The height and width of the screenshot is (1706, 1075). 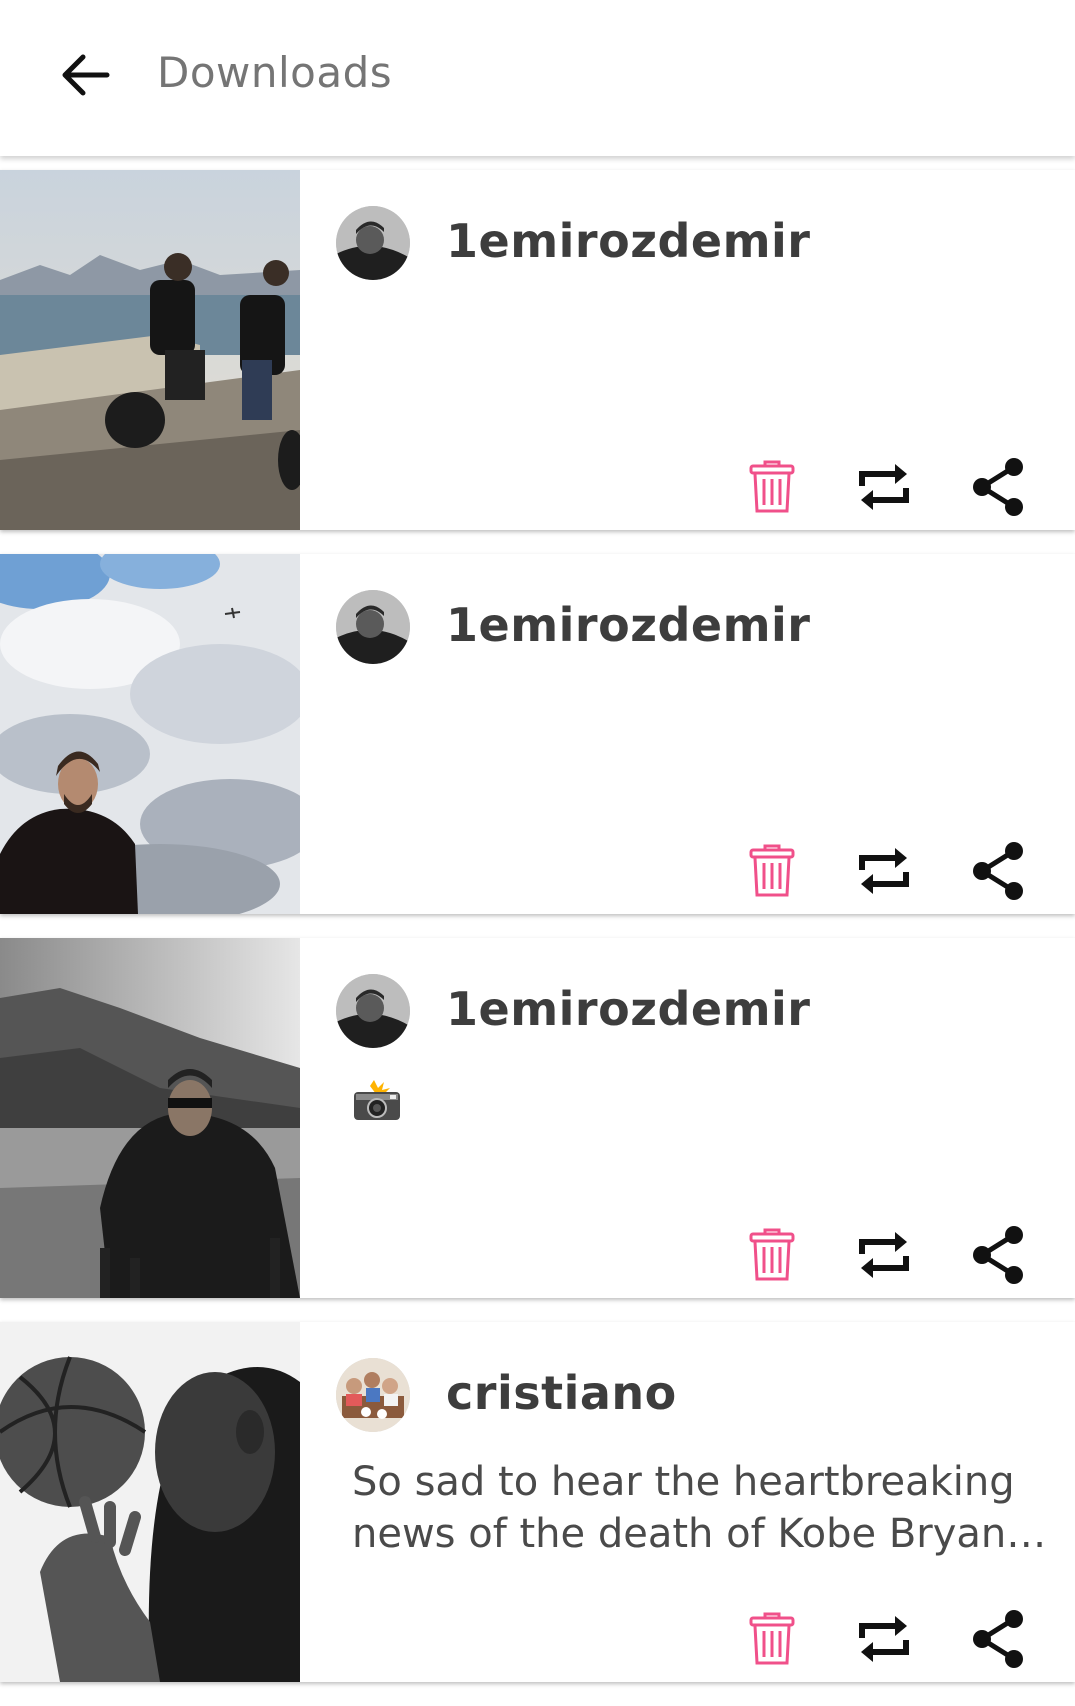 I want to click on arrow-left-icon, so click(x=86, y=75).